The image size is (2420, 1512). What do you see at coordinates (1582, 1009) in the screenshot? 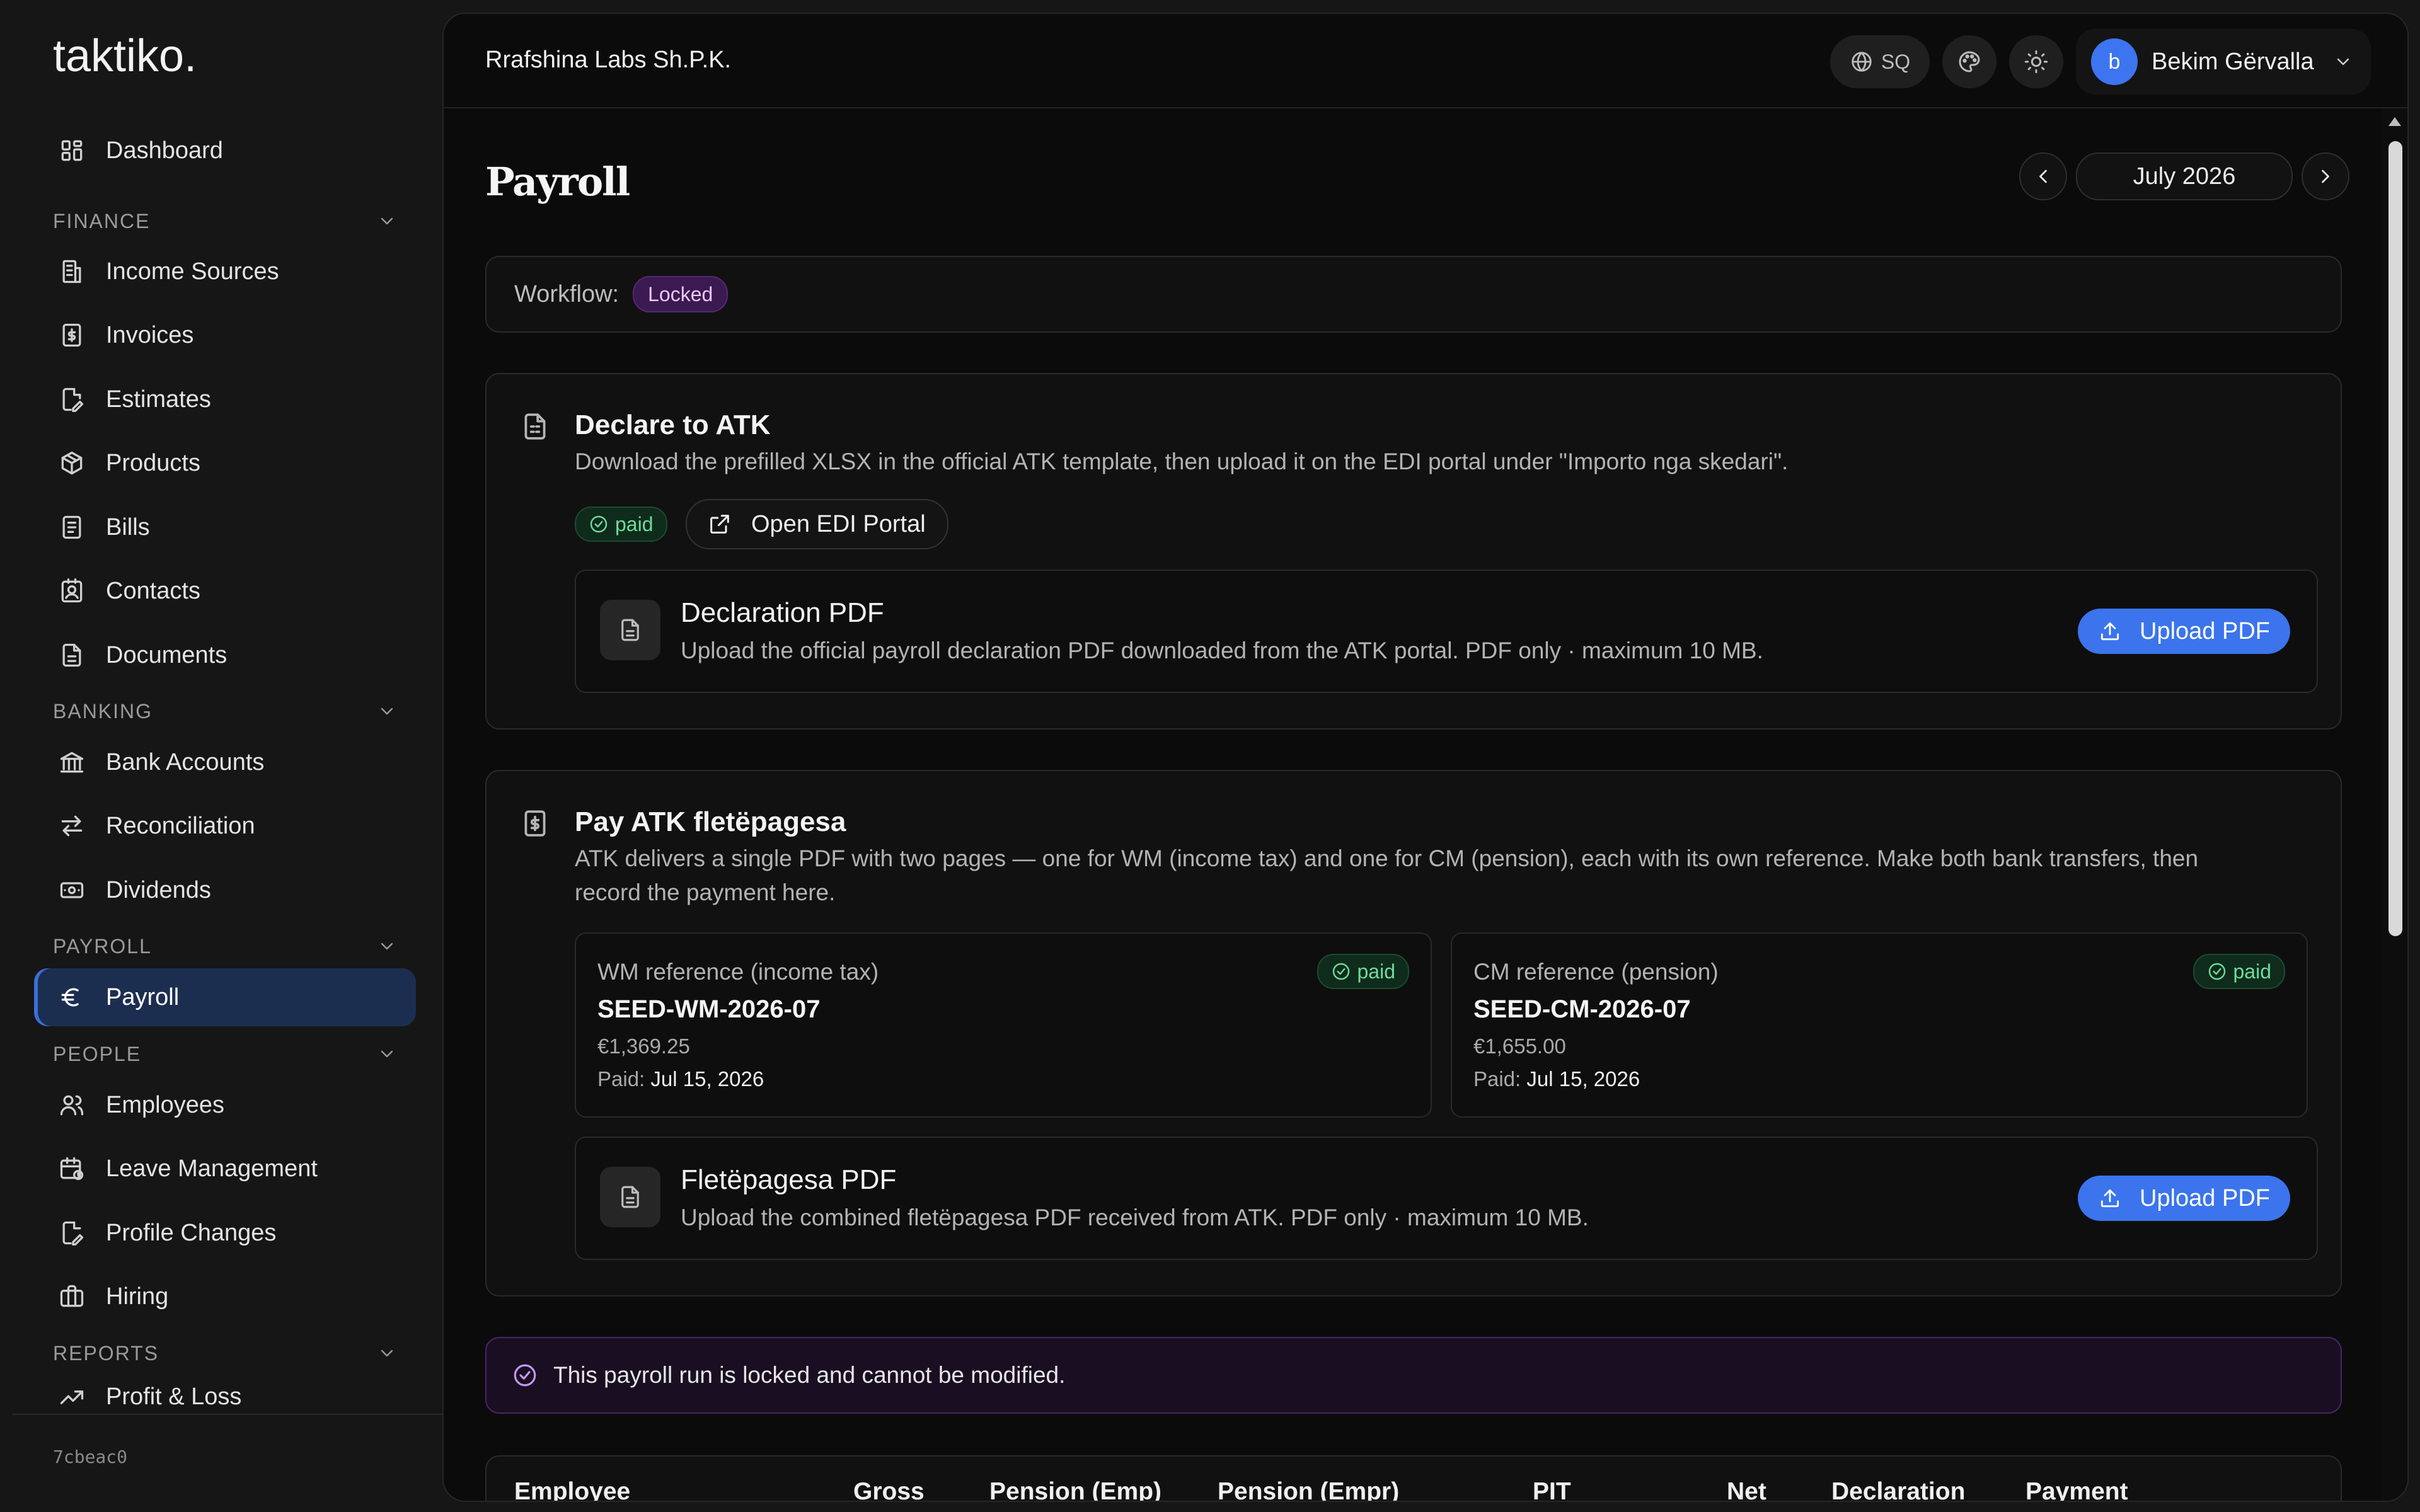
I see `cm-reference-code: SEED-CM-2026-07` at bounding box center [1582, 1009].